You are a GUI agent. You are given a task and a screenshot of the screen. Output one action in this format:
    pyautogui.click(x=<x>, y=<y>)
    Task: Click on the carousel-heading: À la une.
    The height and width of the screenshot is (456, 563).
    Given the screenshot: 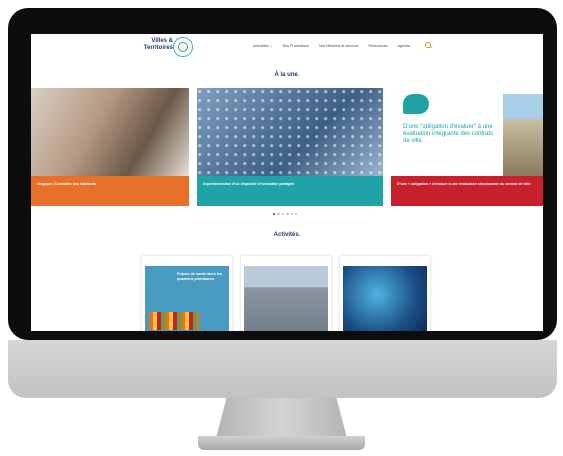 What is the action you would take?
    pyautogui.click(x=287, y=75)
    